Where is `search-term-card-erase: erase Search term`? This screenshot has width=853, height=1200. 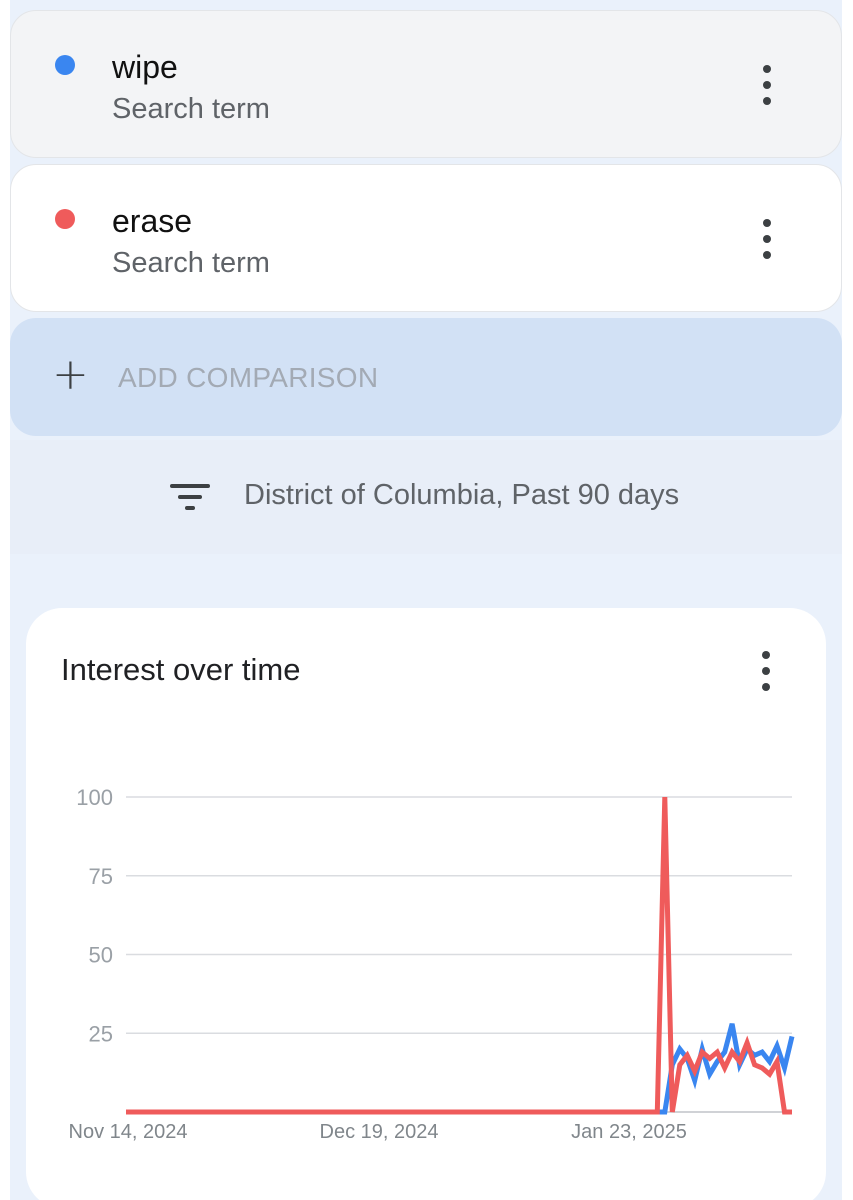
search-term-card-erase: erase Search term is located at coordinates (426, 238).